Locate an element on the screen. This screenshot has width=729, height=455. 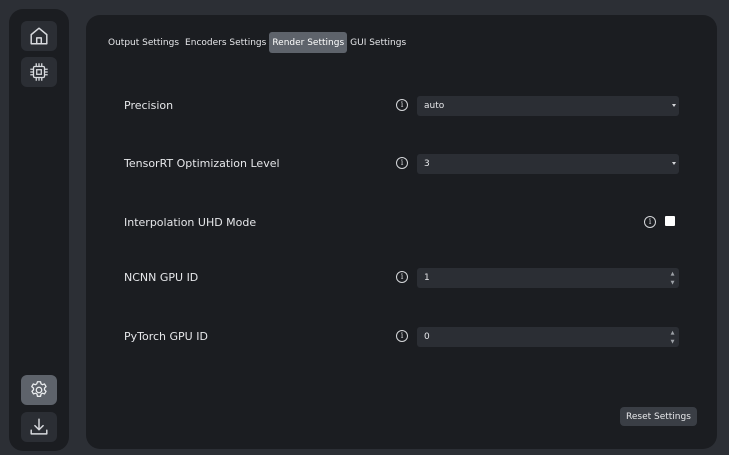
hardware-button is located at coordinates (39, 72).